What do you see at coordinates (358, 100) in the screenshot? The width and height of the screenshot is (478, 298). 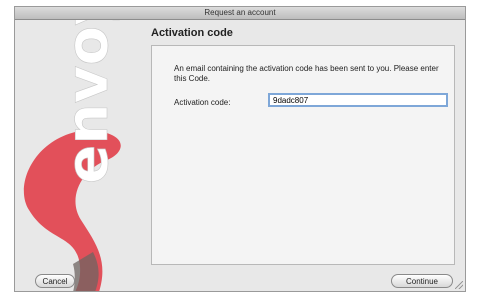 I see `activation-code-input` at bounding box center [358, 100].